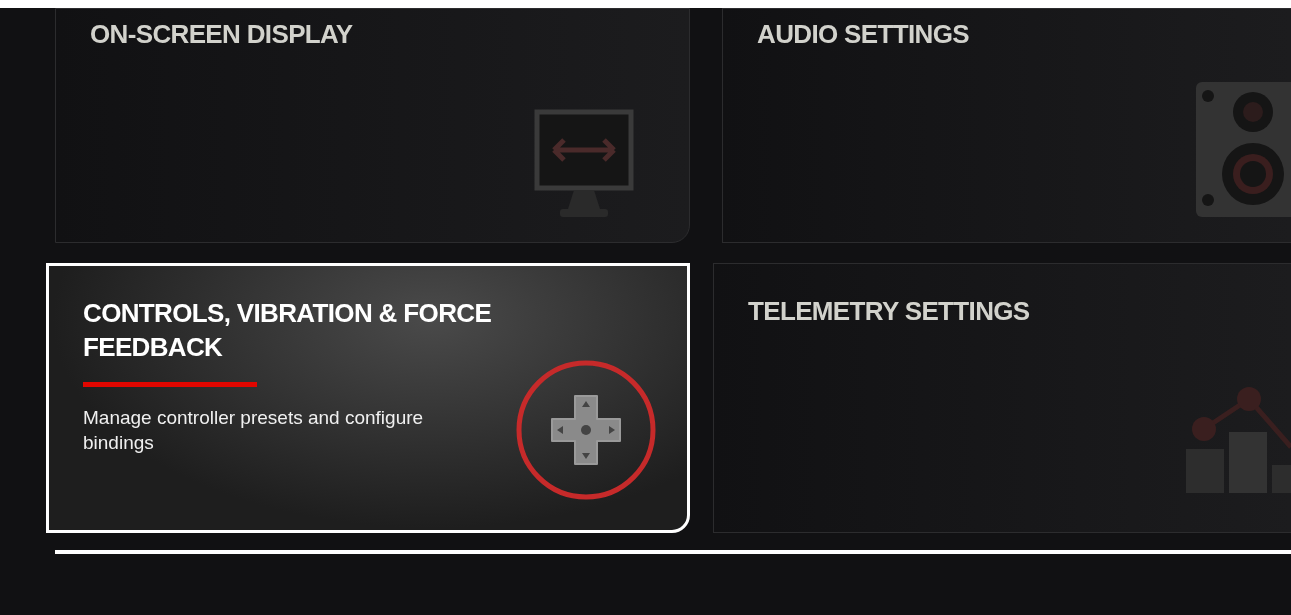  I want to click on tile-title: AUDIO SETTINGS, so click(863, 34).